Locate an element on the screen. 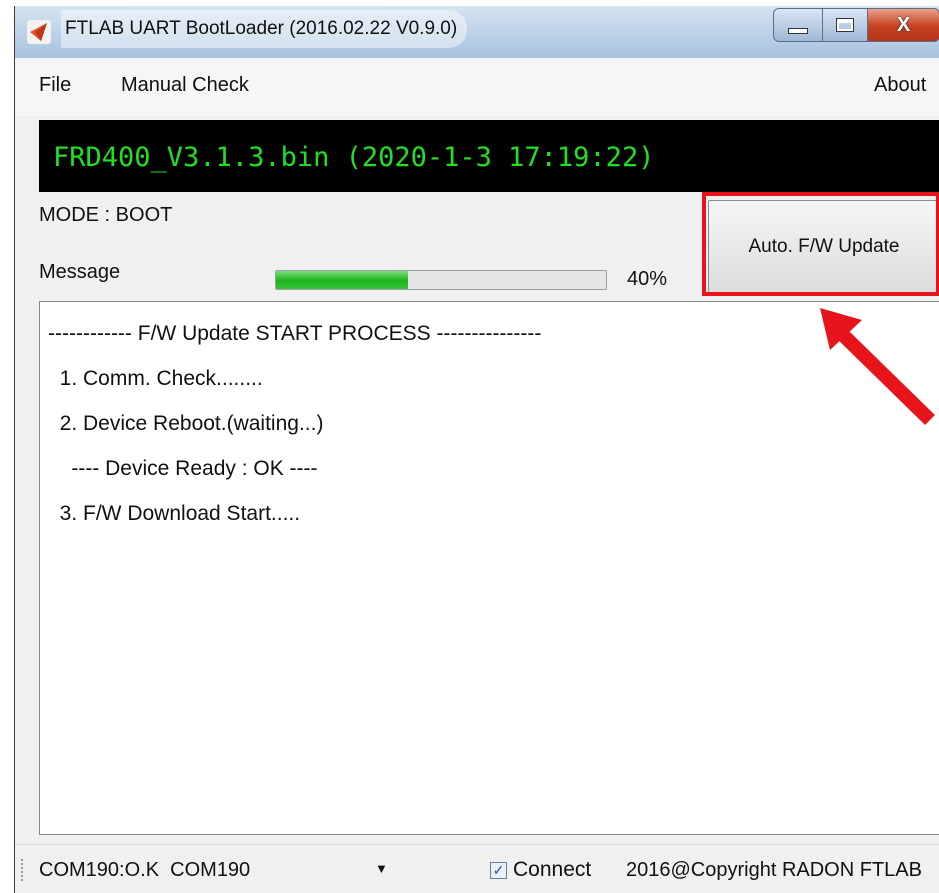 Image resolution: width=939 pixels, height=893 pixels. close-icon: X is located at coordinates (903, 24).